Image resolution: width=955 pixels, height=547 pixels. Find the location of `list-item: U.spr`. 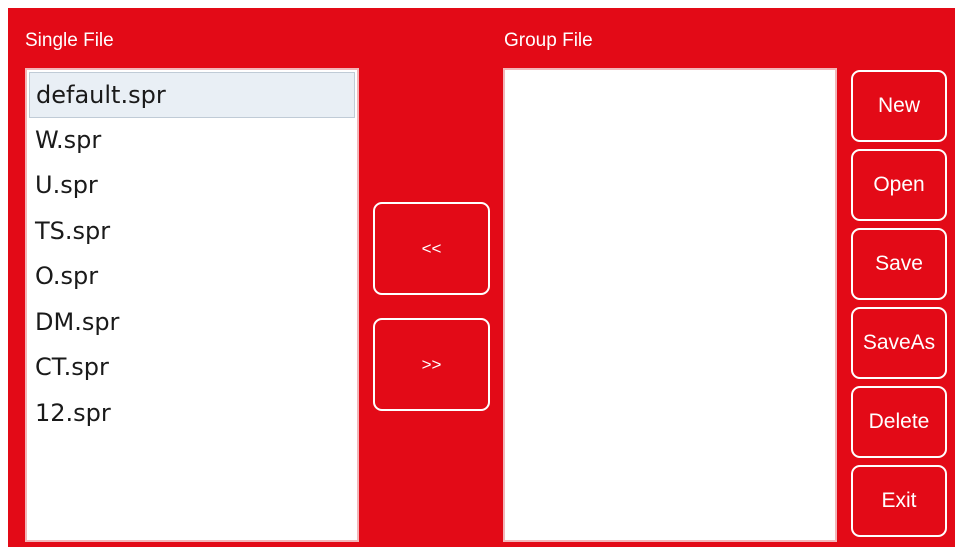

list-item: U.spr is located at coordinates (192, 186).